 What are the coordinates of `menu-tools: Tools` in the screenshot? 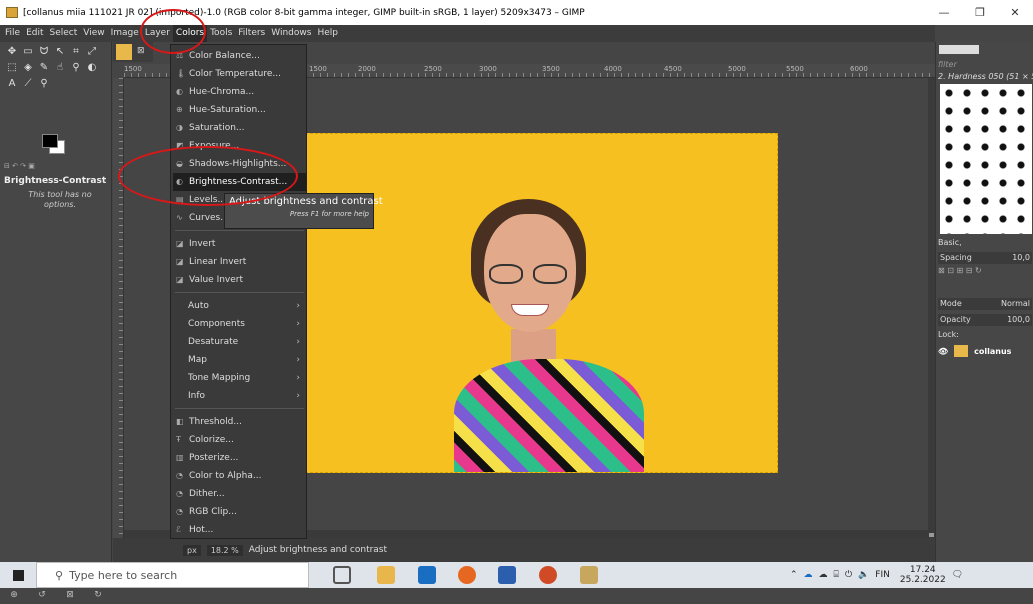 It's located at (221, 33).